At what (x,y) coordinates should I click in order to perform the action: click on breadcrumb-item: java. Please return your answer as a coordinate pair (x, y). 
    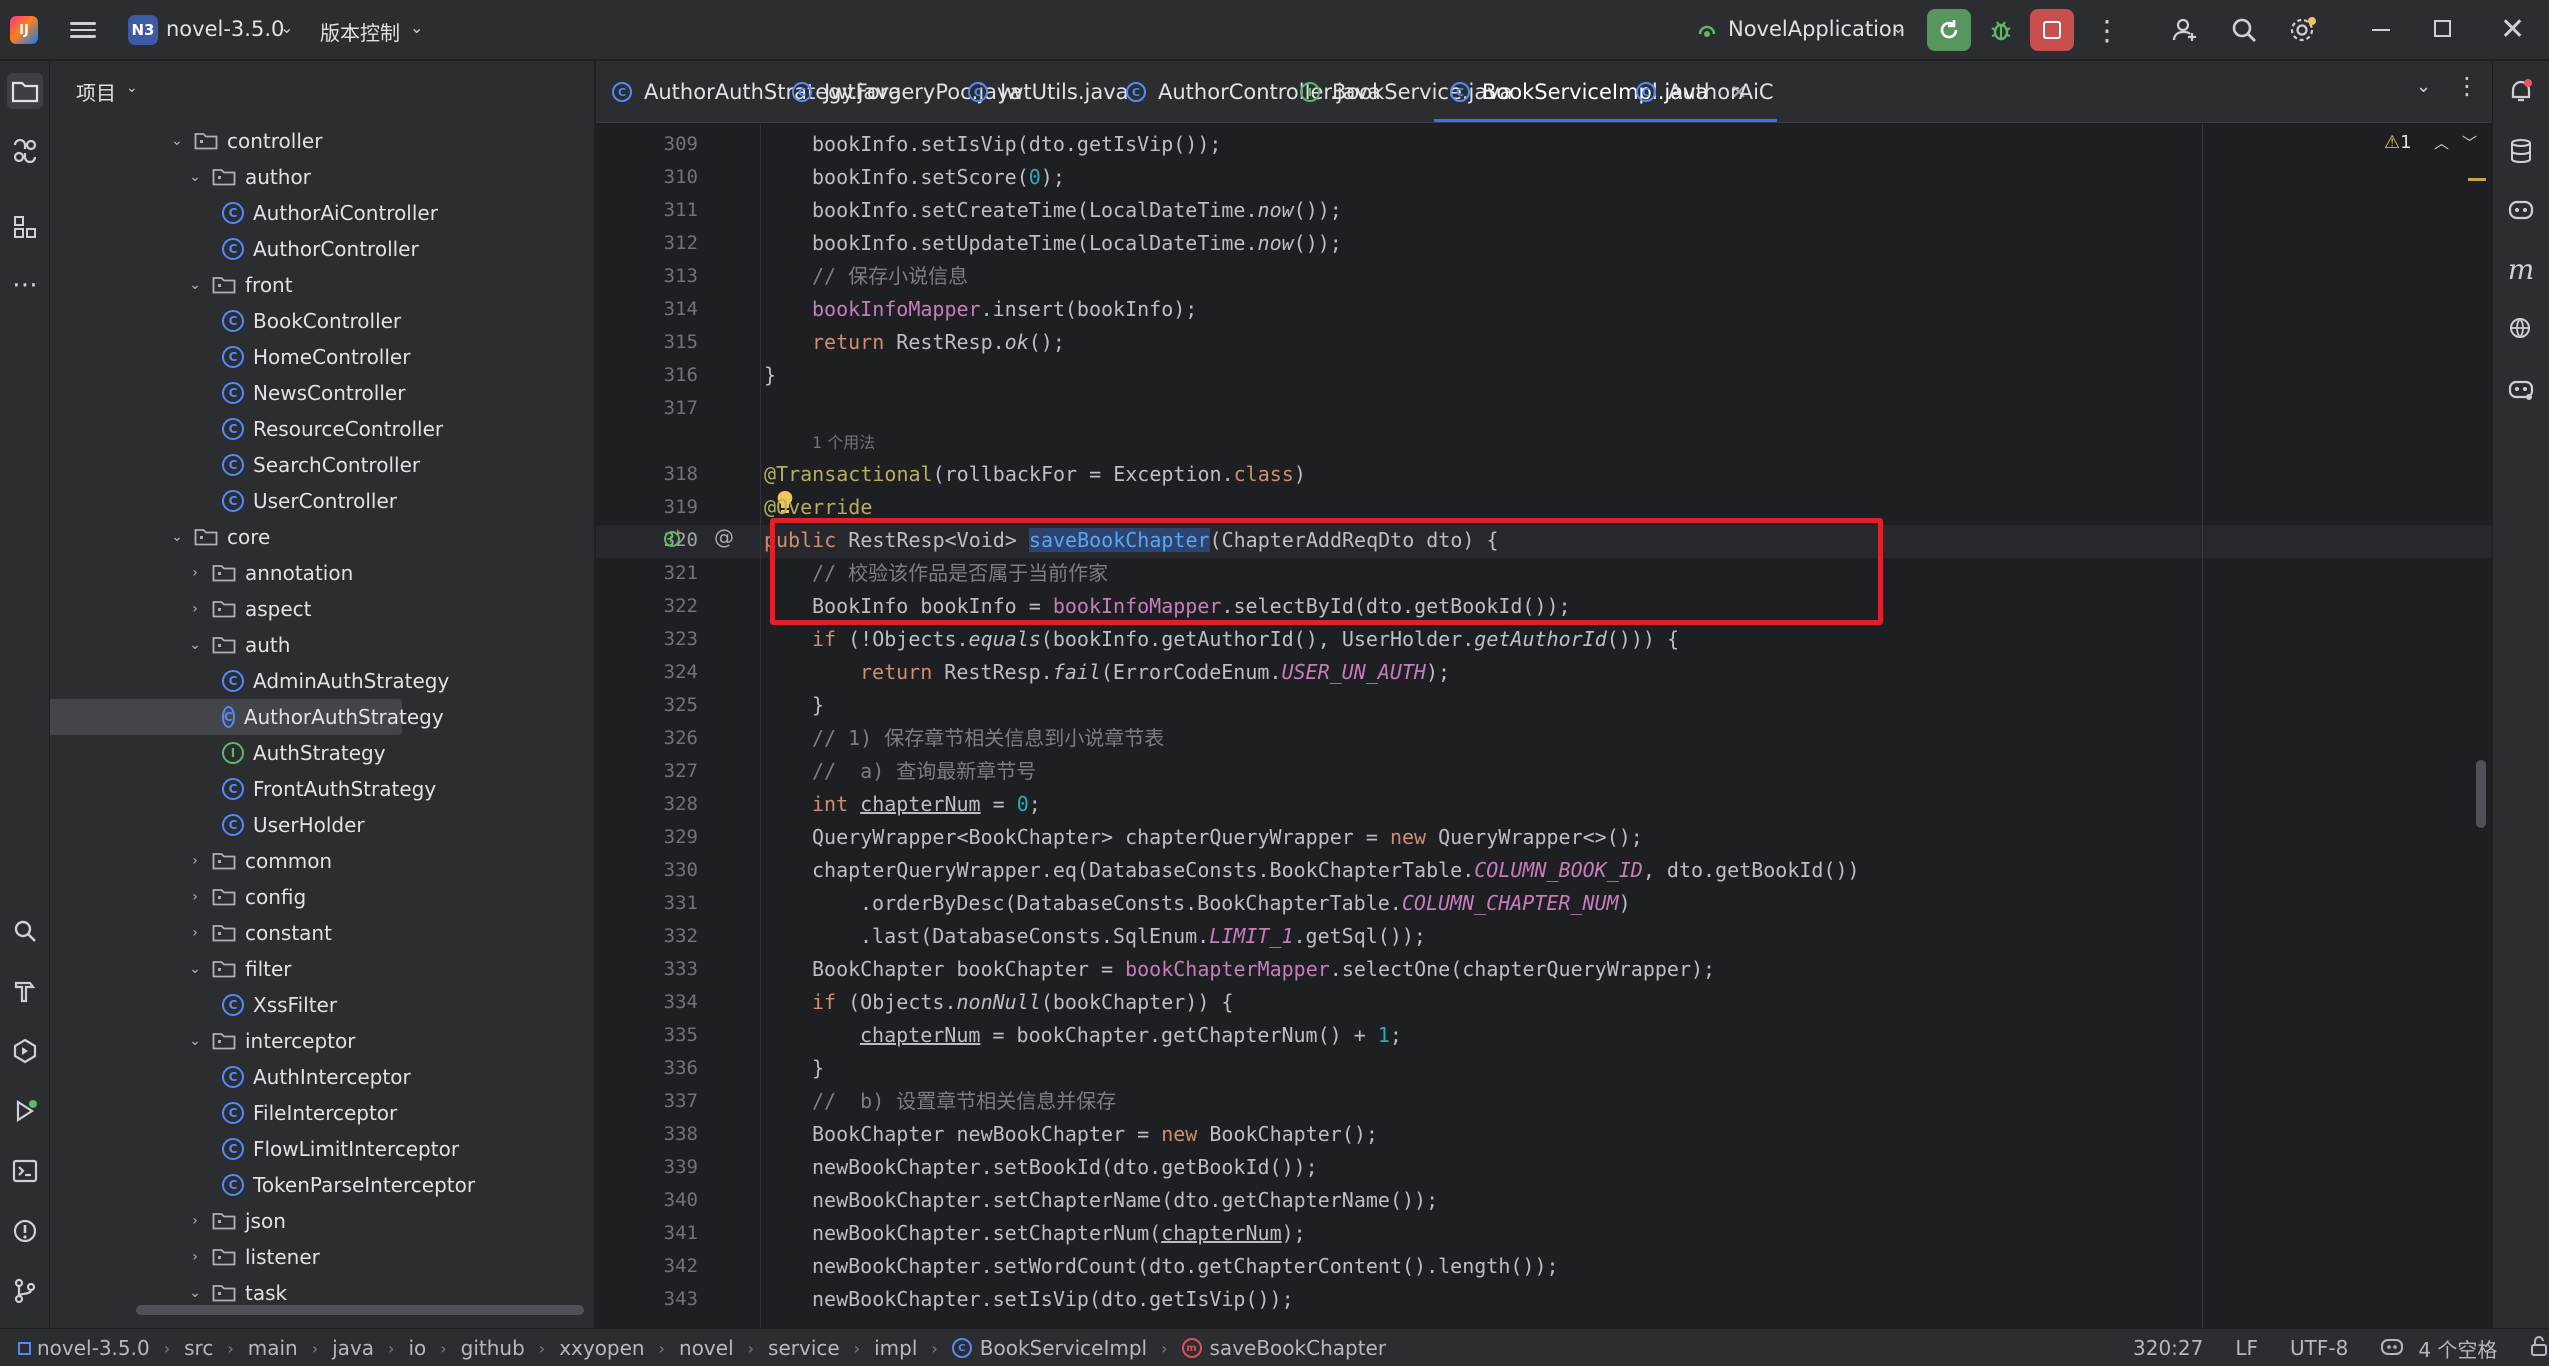
    Looking at the image, I should click on (353, 1348).